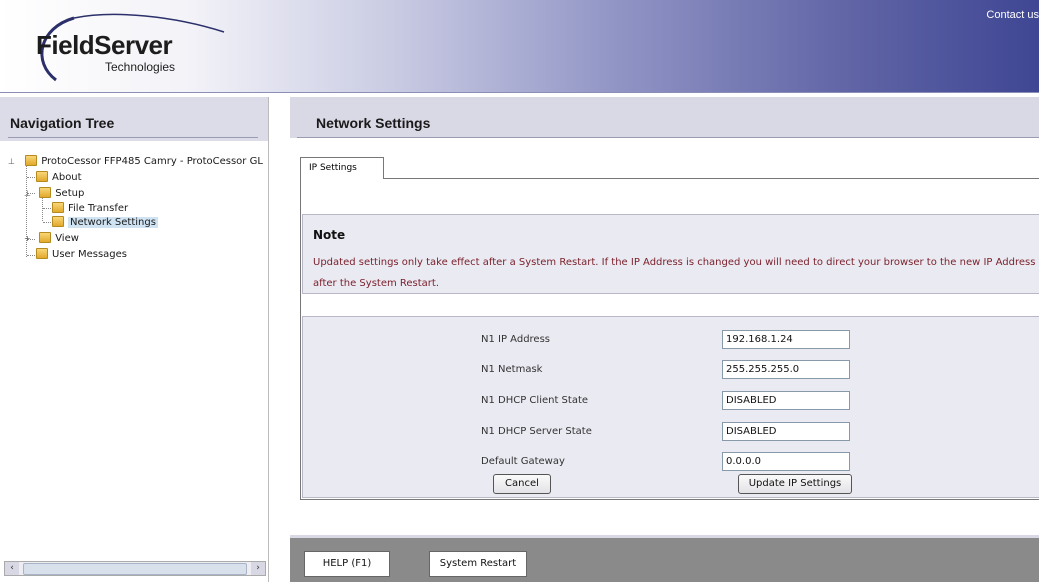 Image resolution: width=1039 pixels, height=582 pixels. What do you see at coordinates (140, 67) in the screenshot?
I see `logo-subtitle: Technologies` at bounding box center [140, 67].